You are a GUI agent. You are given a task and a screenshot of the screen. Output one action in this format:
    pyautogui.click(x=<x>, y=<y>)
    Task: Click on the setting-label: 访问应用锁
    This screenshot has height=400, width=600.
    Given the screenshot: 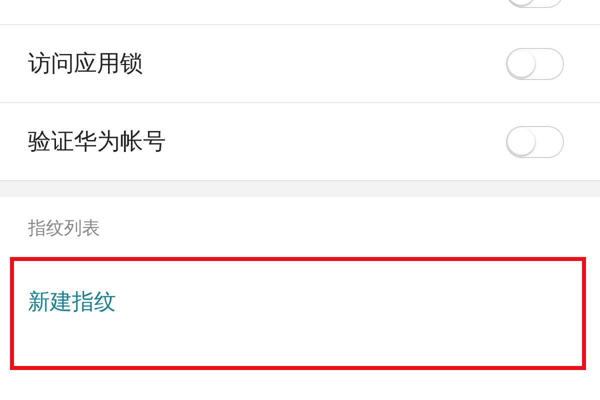 What is the action you would take?
    pyautogui.click(x=85, y=64)
    